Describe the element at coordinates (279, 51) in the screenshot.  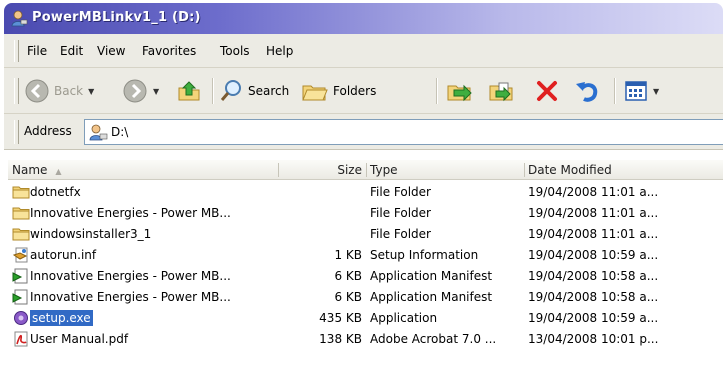
I see `menu-help: Help` at that location.